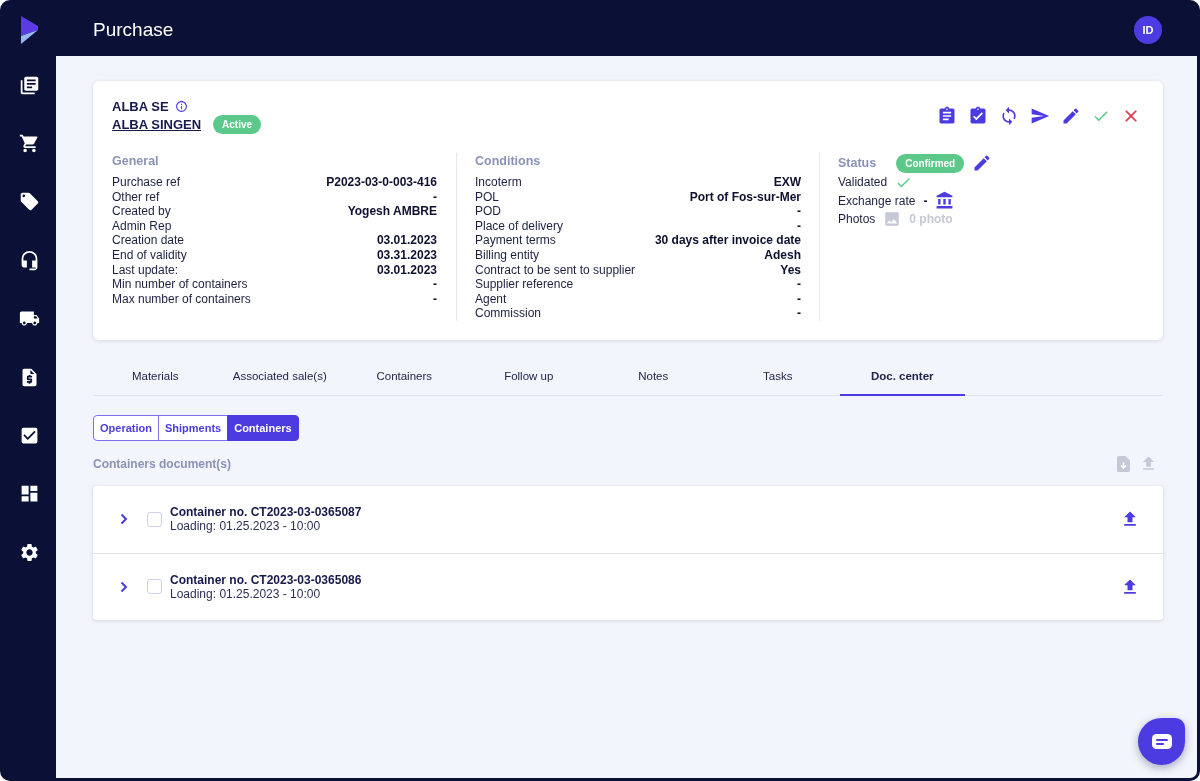  What do you see at coordinates (126, 427) in the screenshot?
I see `filter-tab: Operation` at bounding box center [126, 427].